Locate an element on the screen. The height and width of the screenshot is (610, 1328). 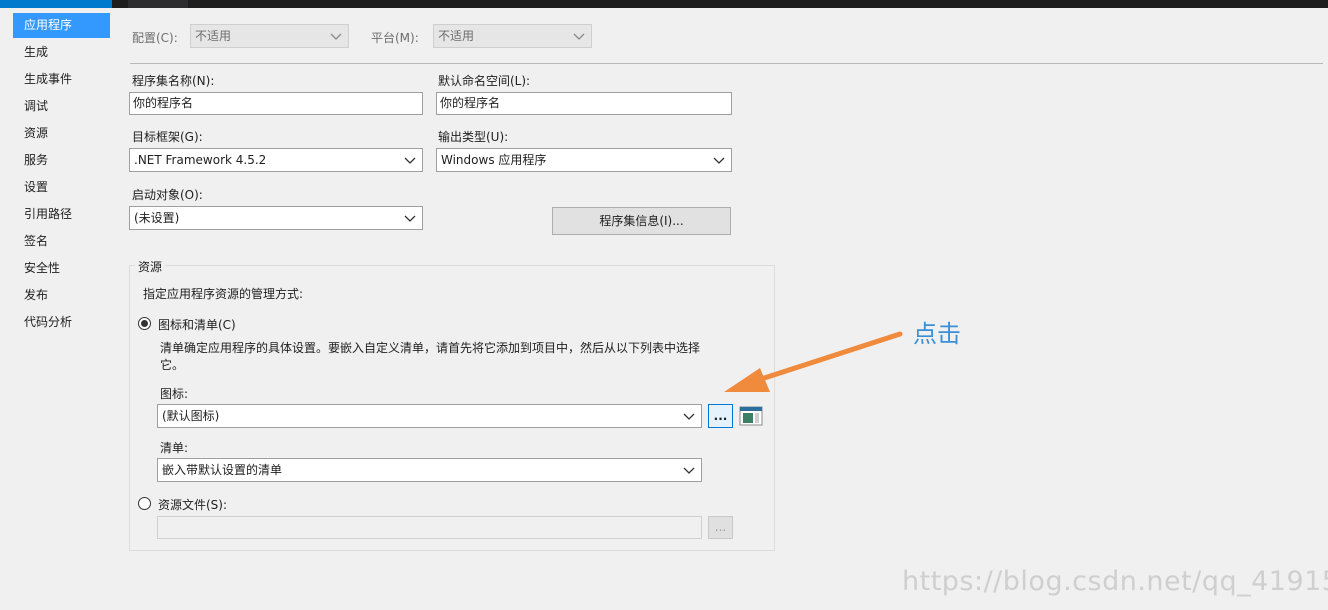
annotation-arrow-icon is located at coordinates (813, 361).